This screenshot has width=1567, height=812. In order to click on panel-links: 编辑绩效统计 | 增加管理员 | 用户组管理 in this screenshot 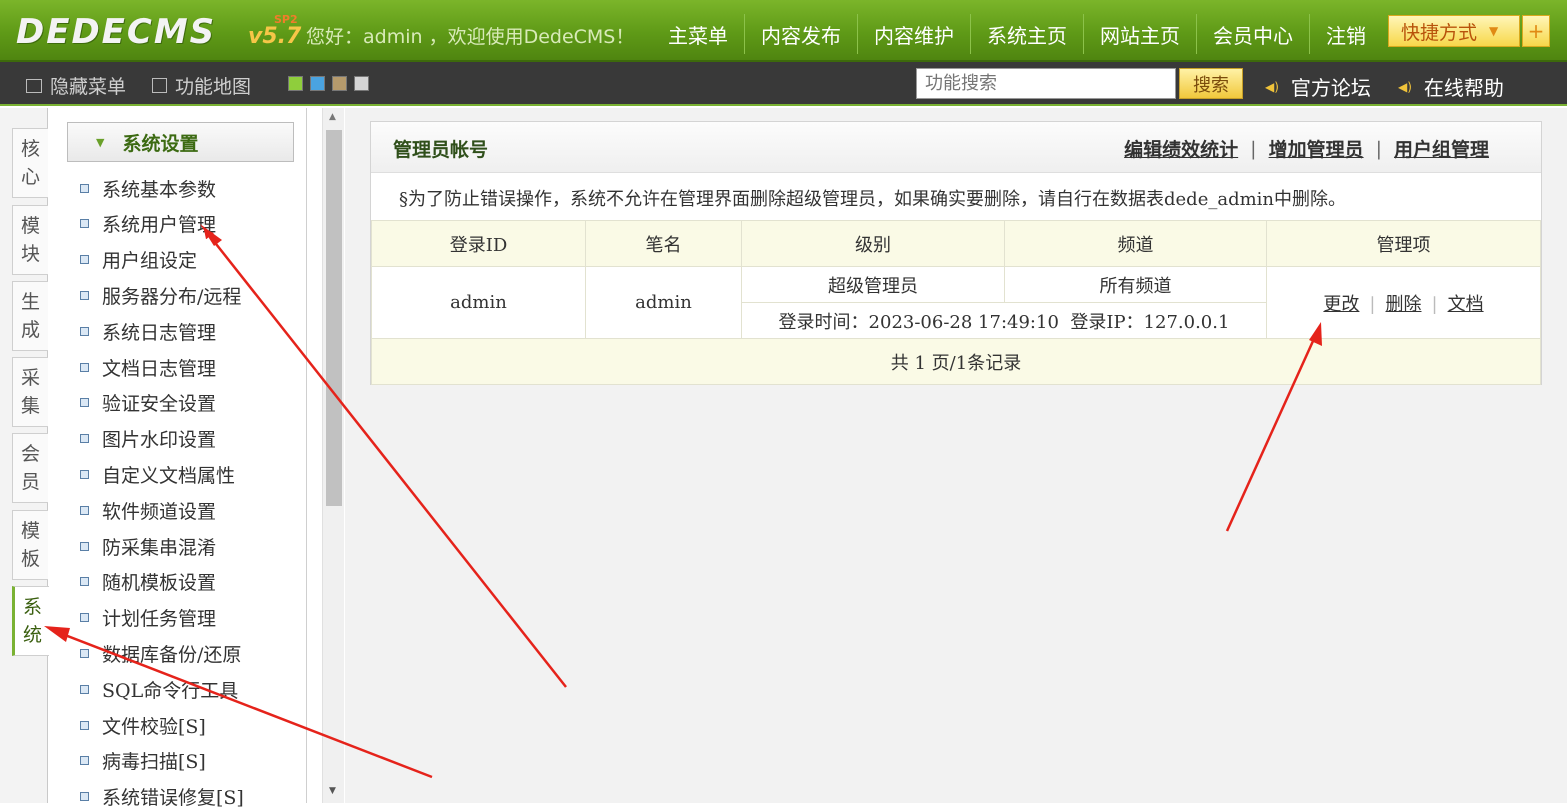, I will do `click(1306, 148)`.